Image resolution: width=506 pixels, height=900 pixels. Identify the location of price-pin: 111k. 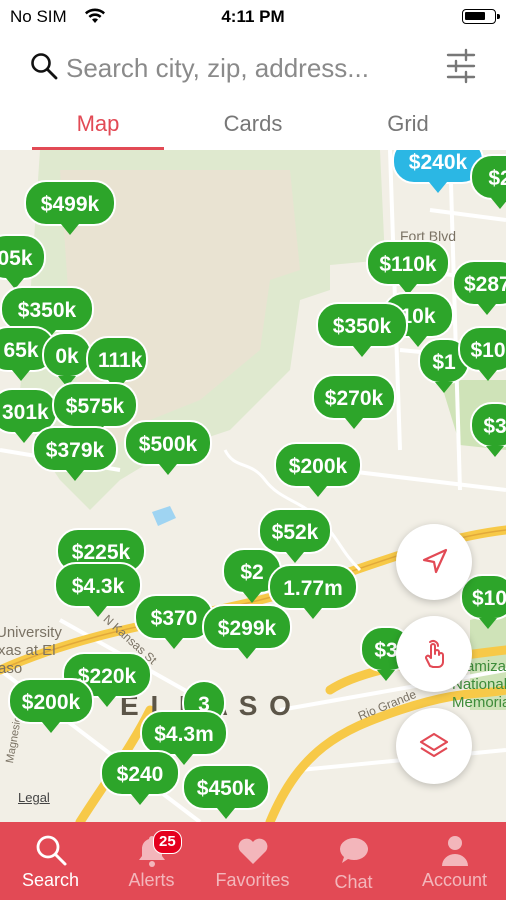
(117, 363).